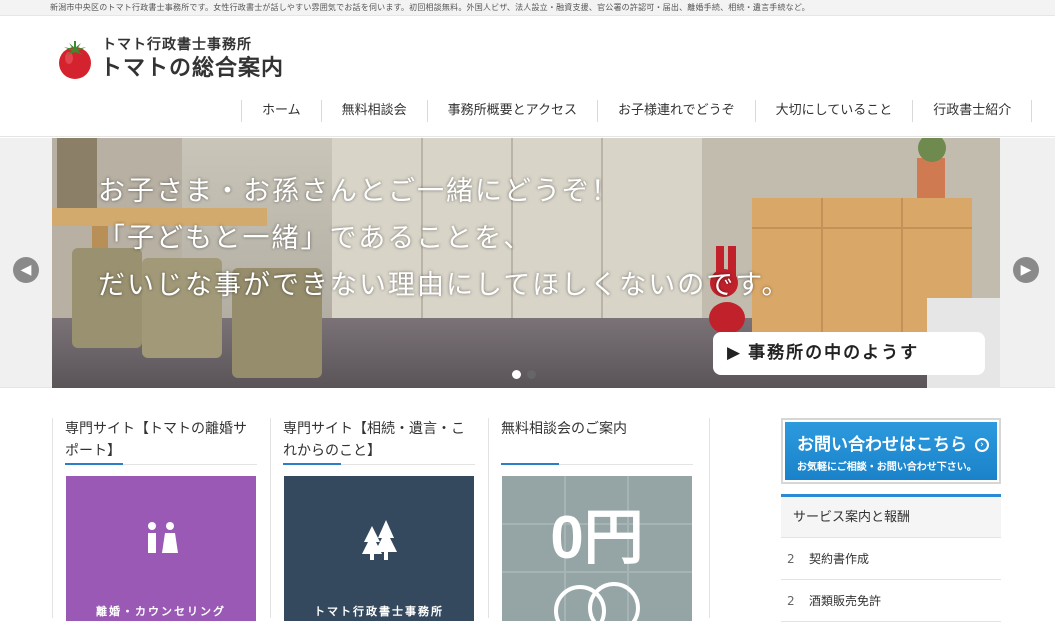  Describe the element at coordinates (379, 540) in the screenshot. I see `trees-icon` at that location.